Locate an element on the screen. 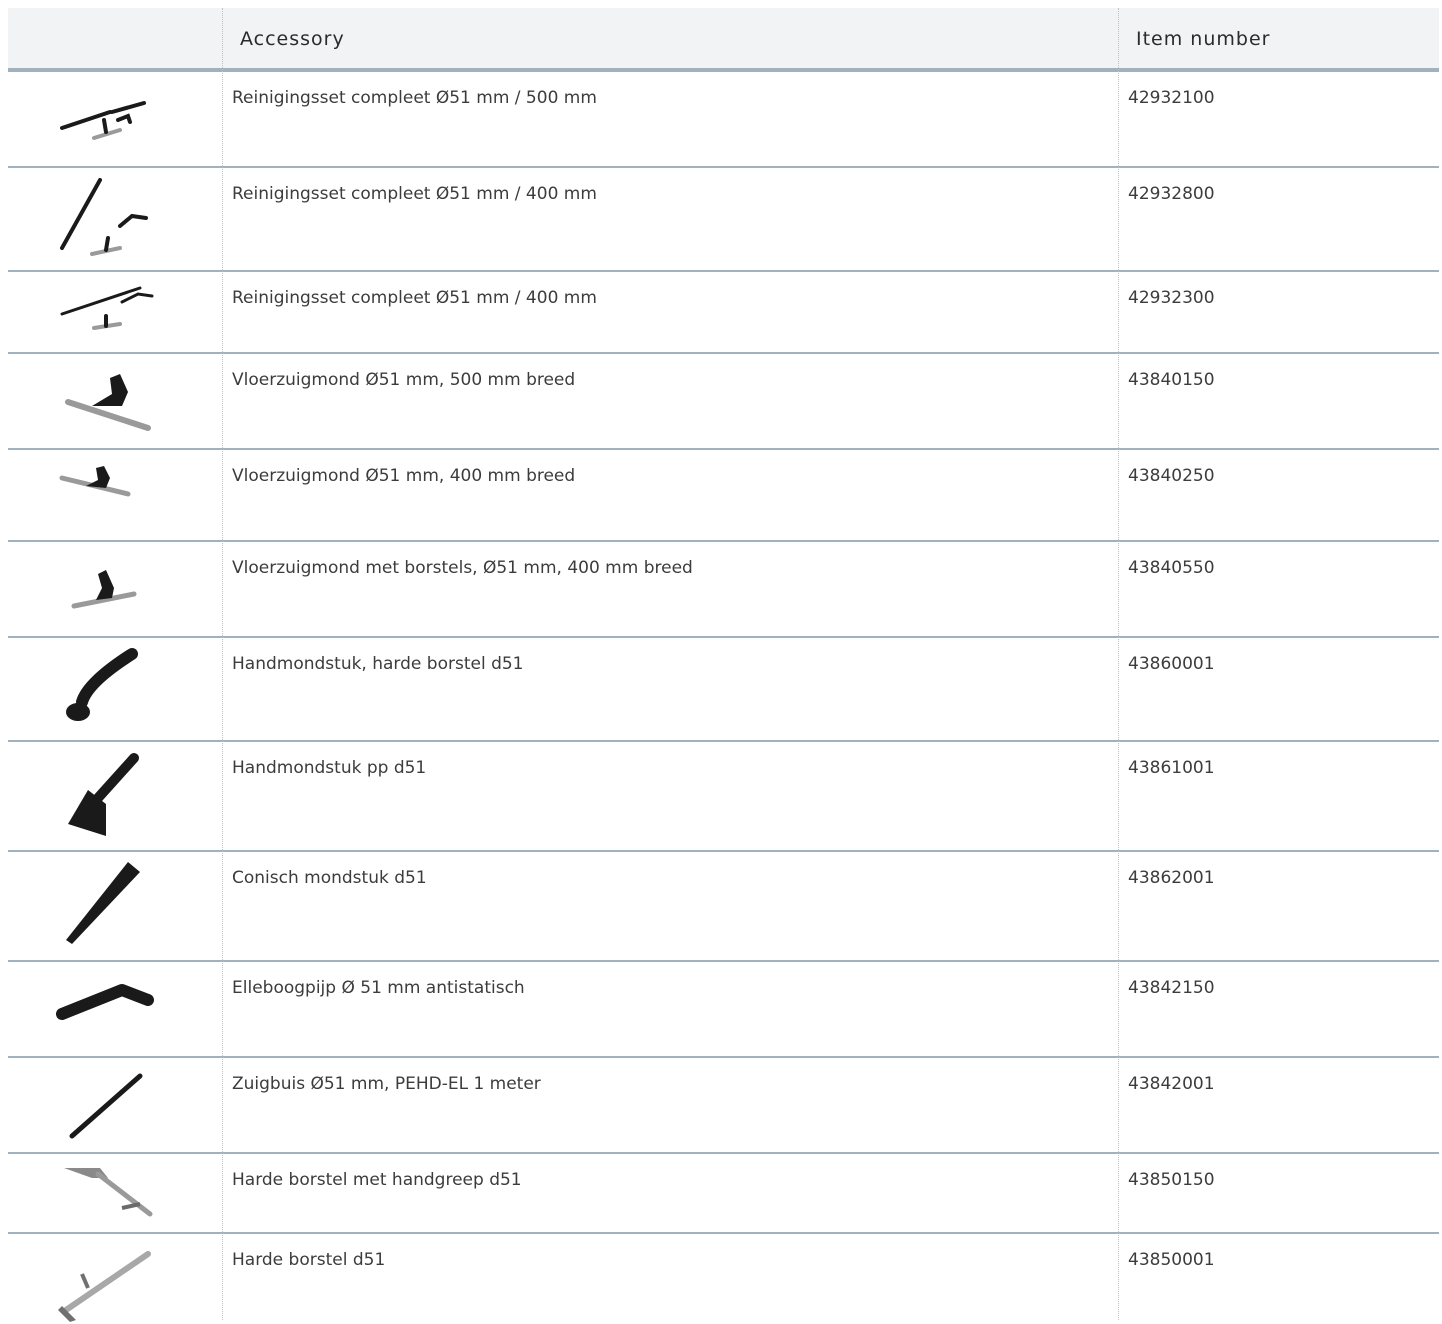  row-description: Vloerzuigmond Ø51 mm, 400 mm breed is located at coordinates (404, 476).